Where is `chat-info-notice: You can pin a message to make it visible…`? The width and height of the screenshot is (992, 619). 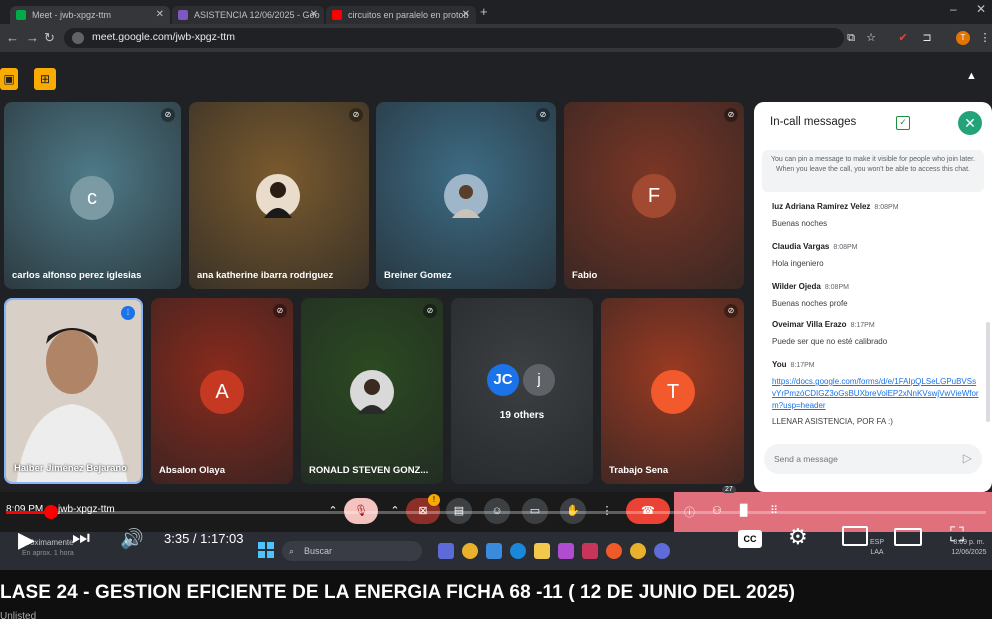
chat-info-notice: You can pin a message to make it visible… is located at coordinates (873, 171).